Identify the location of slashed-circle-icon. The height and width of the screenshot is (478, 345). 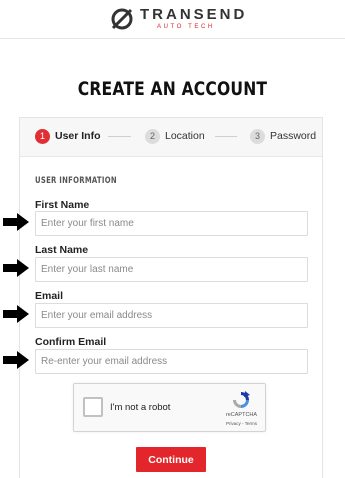
(122, 19).